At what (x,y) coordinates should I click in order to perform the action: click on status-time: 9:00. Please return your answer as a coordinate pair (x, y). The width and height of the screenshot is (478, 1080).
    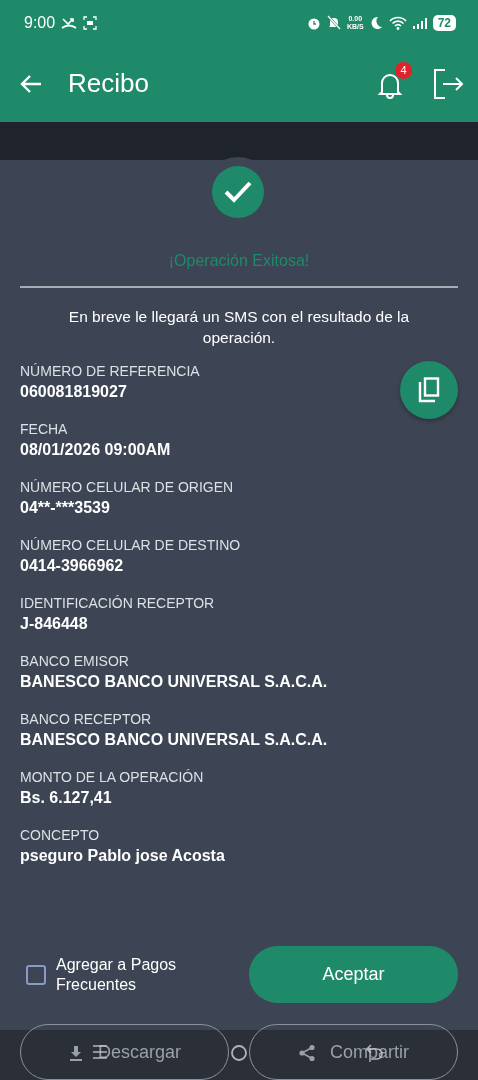
    Looking at the image, I should click on (40, 22).